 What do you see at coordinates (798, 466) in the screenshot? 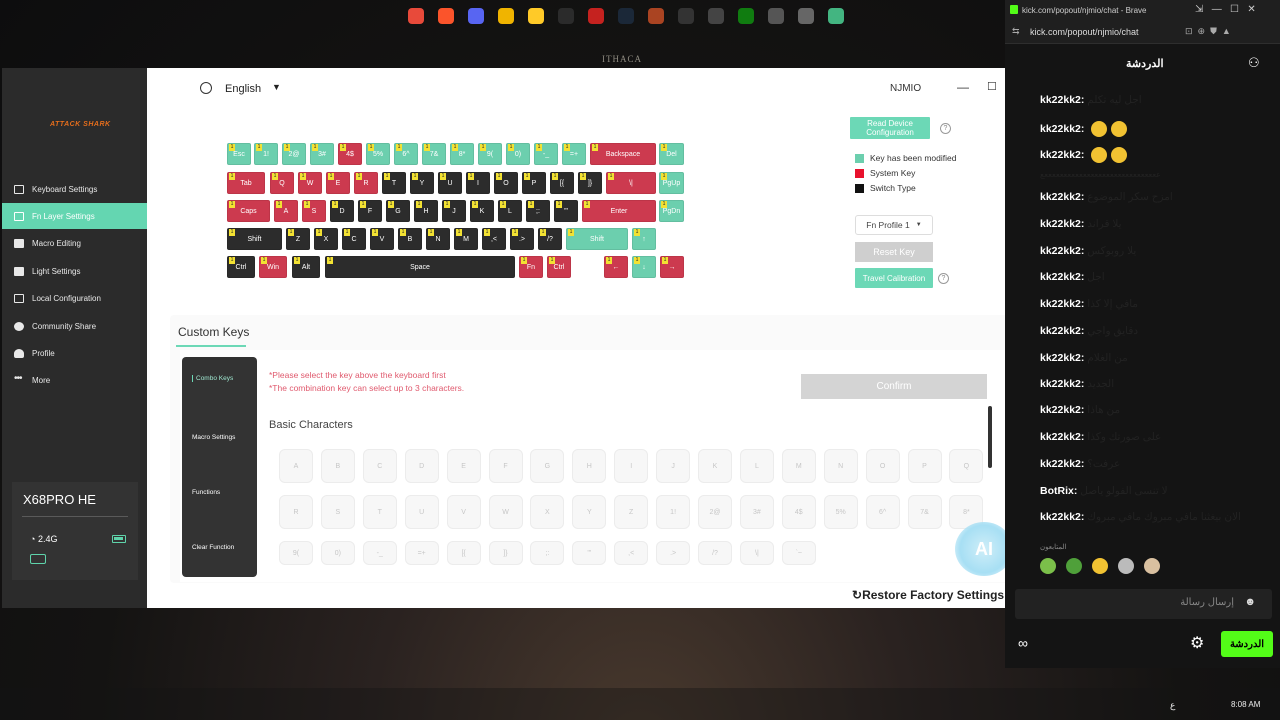
I see `character-key: M` at bounding box center [798, 466].